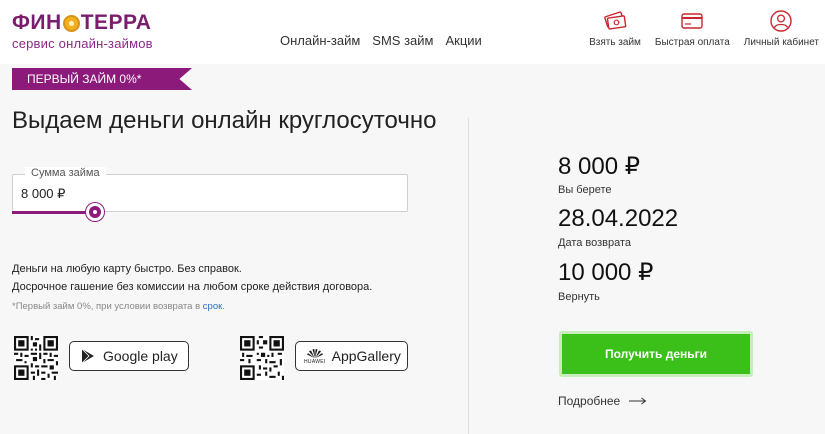 This screenshot has width=825, height=434. What do you see at coordinates (692, 42) in the screenshot?
I see `quick-pay-label: Быстрая оплата` at bounding box center [692, 42].